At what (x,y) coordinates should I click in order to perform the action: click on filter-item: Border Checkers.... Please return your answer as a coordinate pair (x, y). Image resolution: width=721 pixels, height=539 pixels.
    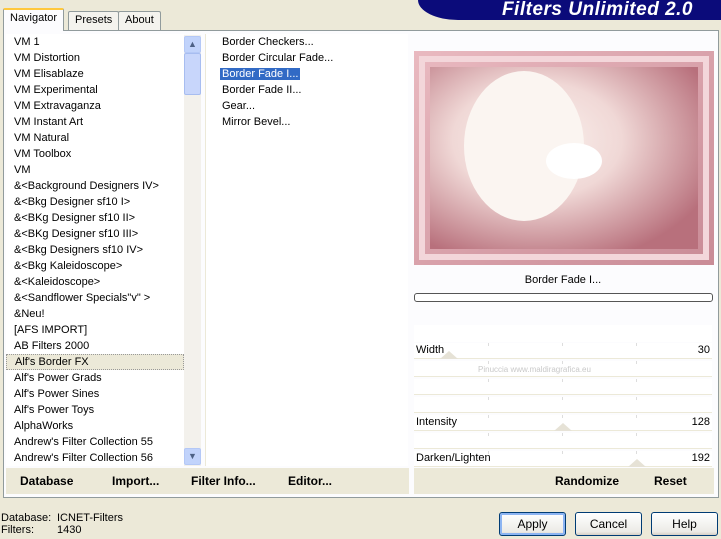
    Looking at the image, I should click on (307, 42).